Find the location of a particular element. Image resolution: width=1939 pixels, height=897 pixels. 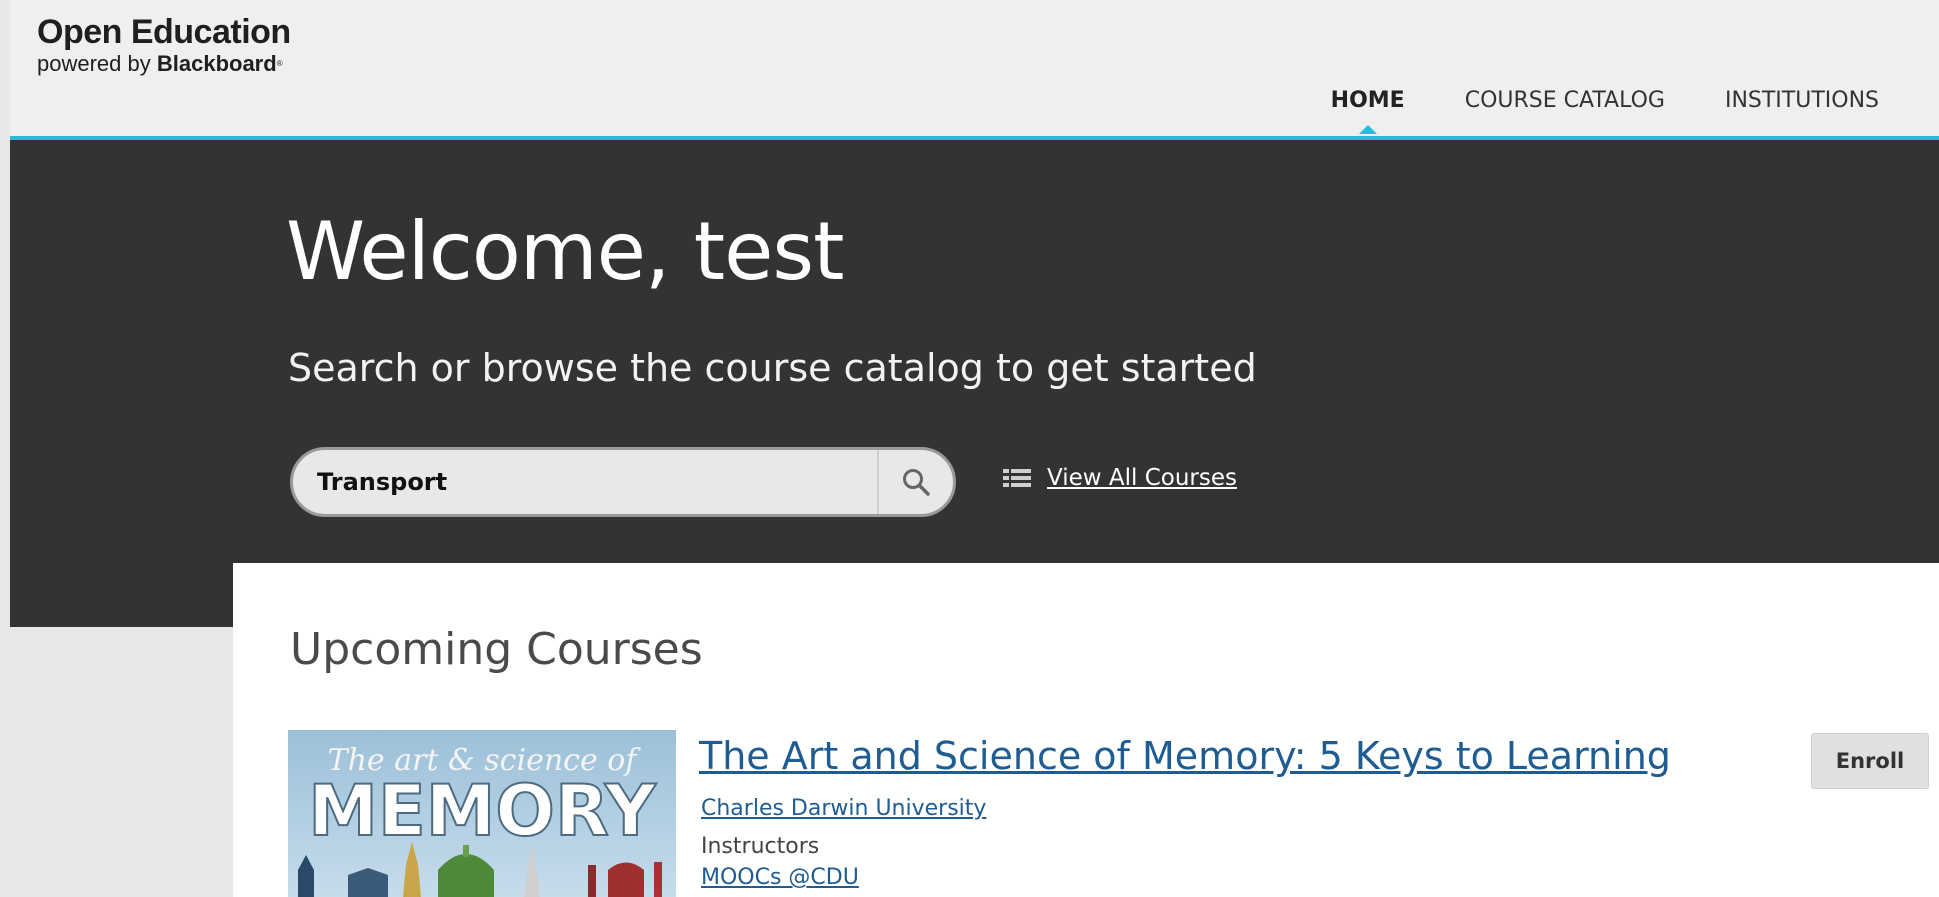

nav-course-catalog: COURSE CATALOG is located at coordinates (1565, 100).